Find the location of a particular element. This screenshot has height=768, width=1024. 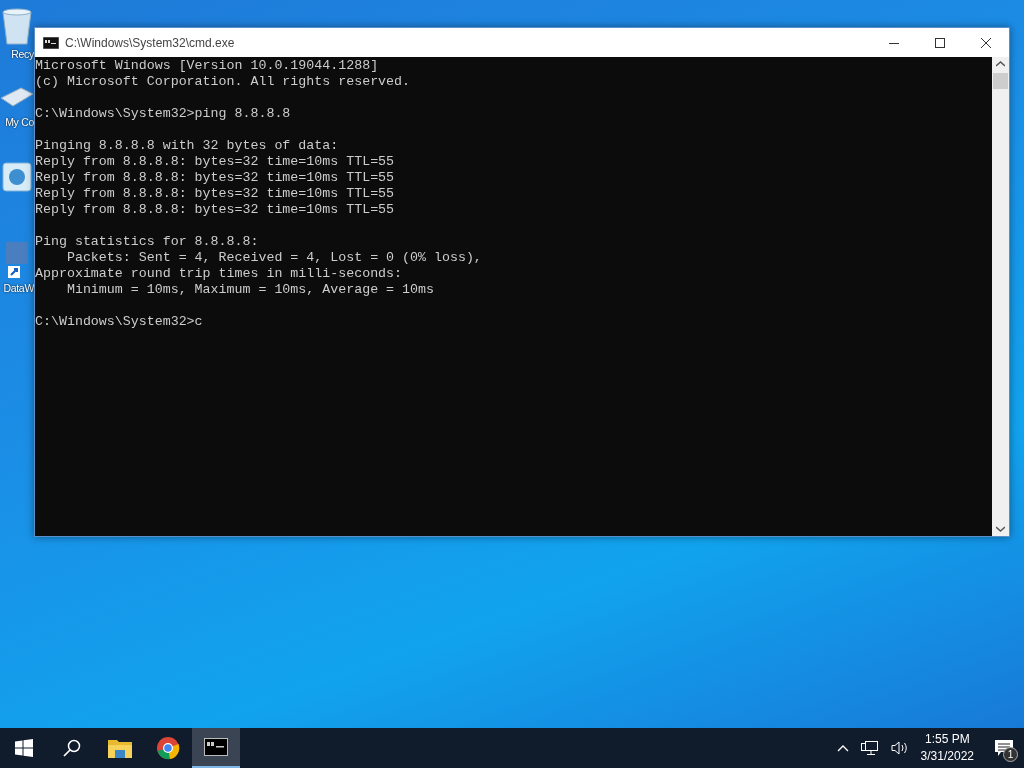

console-line: Ping statistics for 8.8.8.8: is located at coordinates (147, 242).